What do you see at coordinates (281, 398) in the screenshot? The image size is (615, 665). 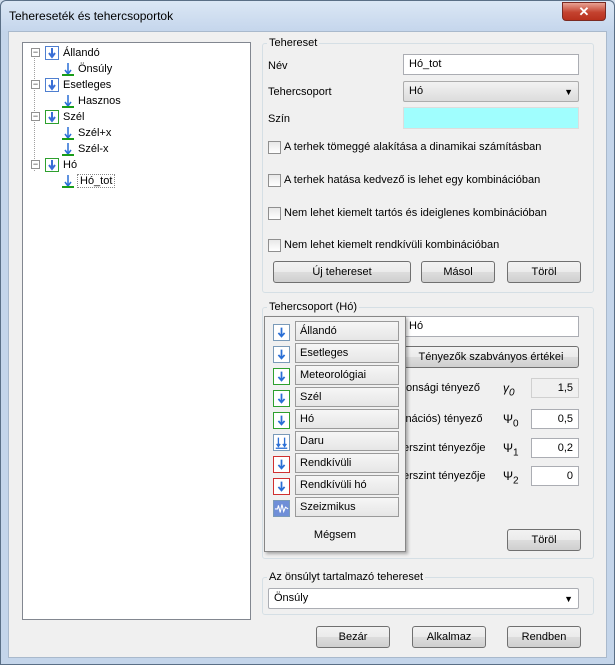 I see `wind-load-icon` at bounding box center [281, 398].